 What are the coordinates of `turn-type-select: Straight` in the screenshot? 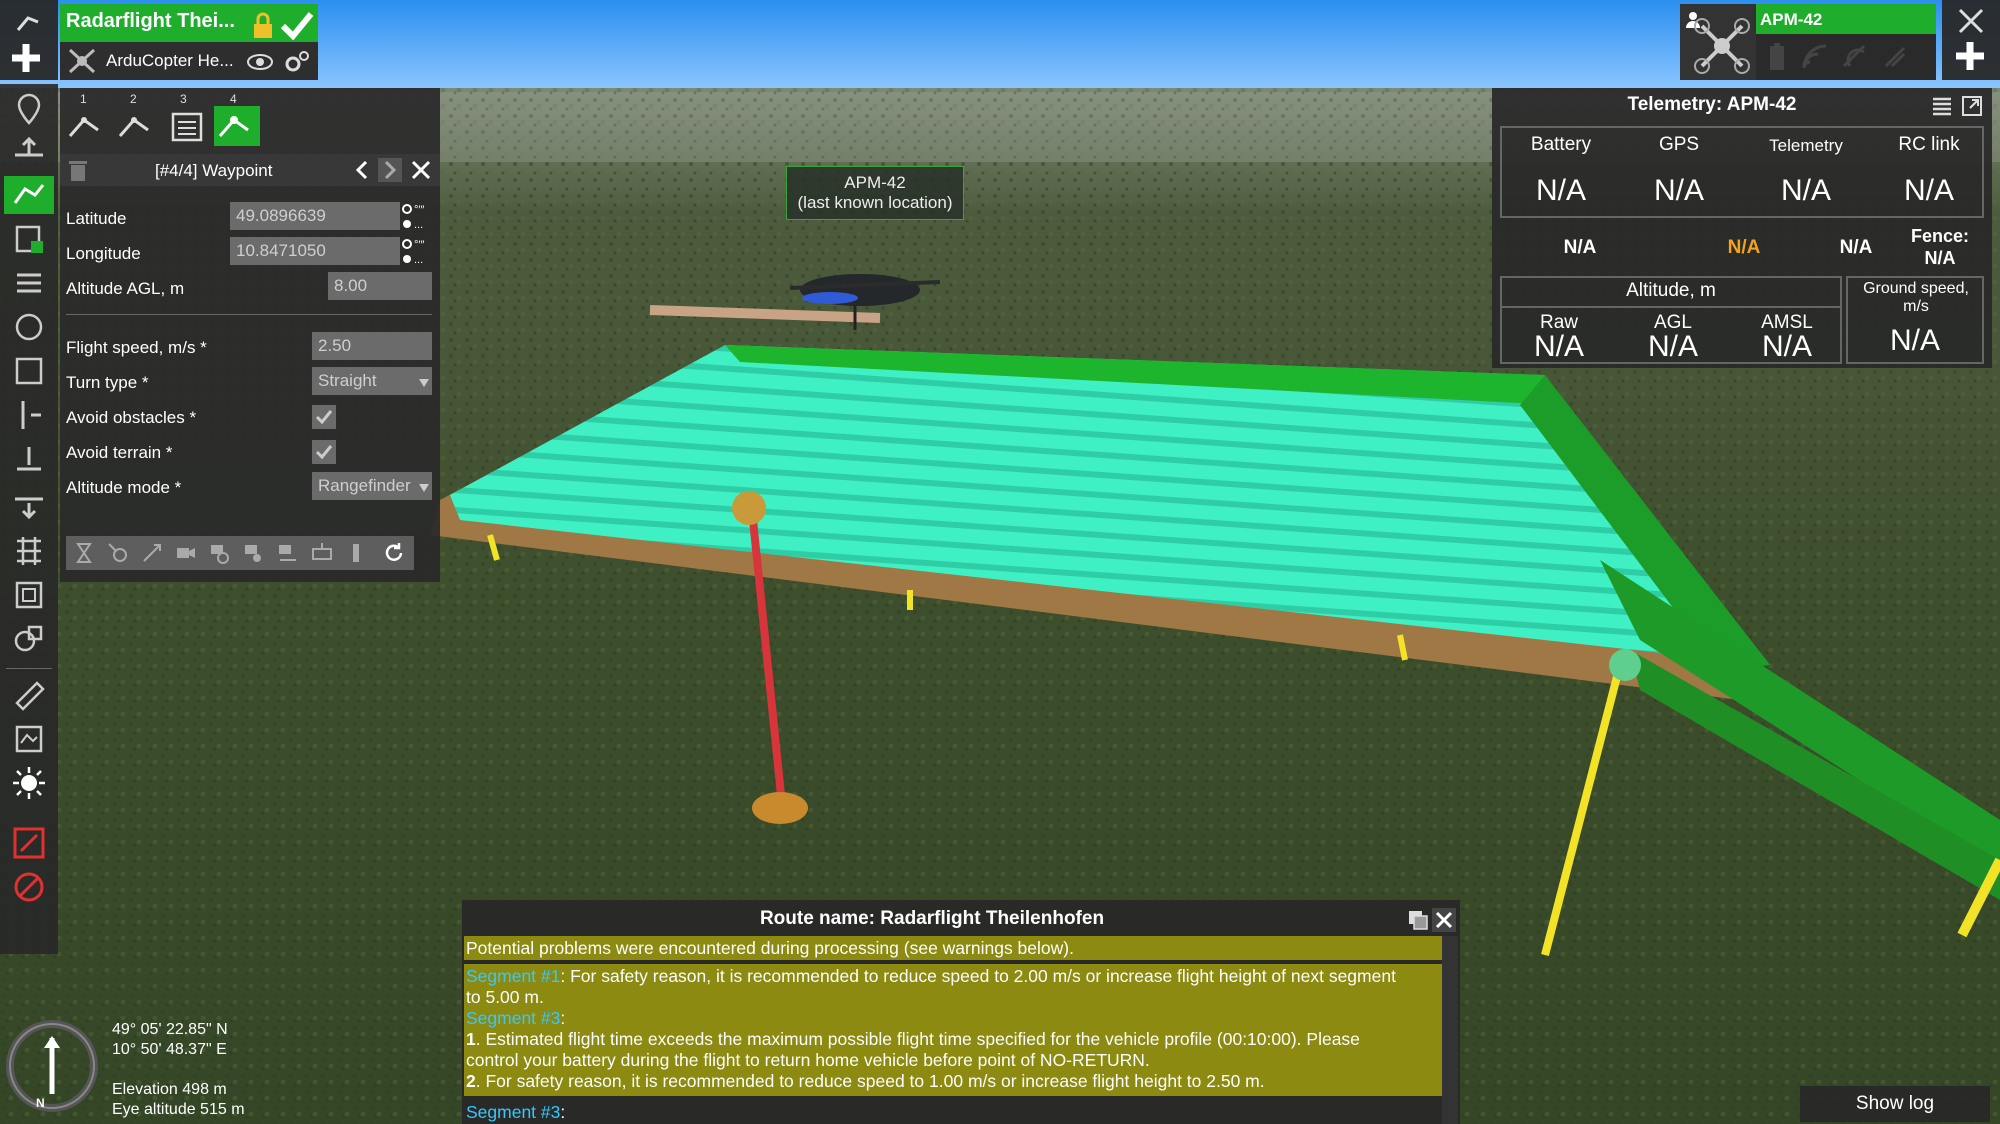 It's located at (372, 381).